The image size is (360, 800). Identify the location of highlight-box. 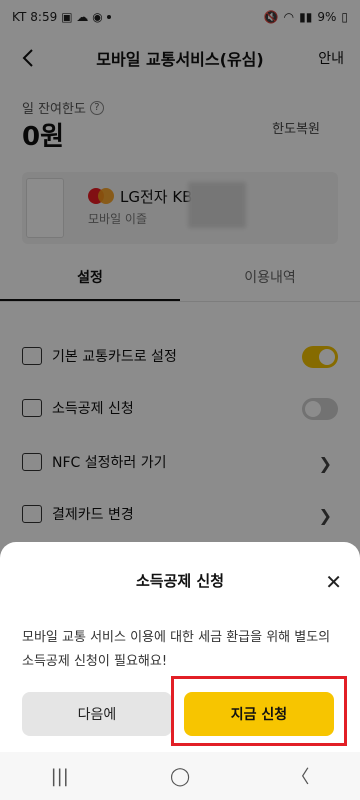
(259, 711).